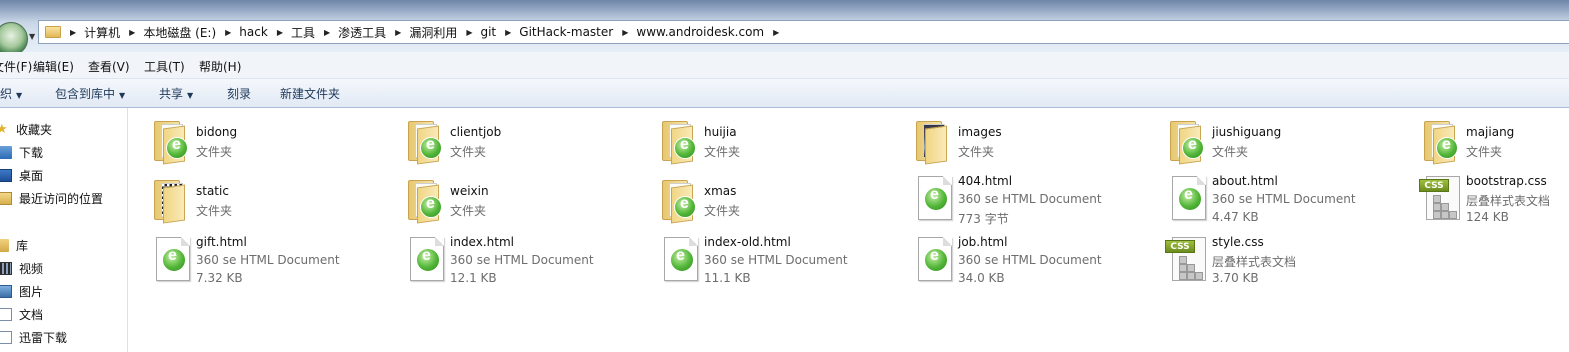 The height and width of the screenshot is (352, 1569). Describe the element at coordinates (784, 93) in the screenshot. I see `command-bar: 组织▼ 包含到库中▼ 共享▼ 刻录 新建文件夹` at that location.